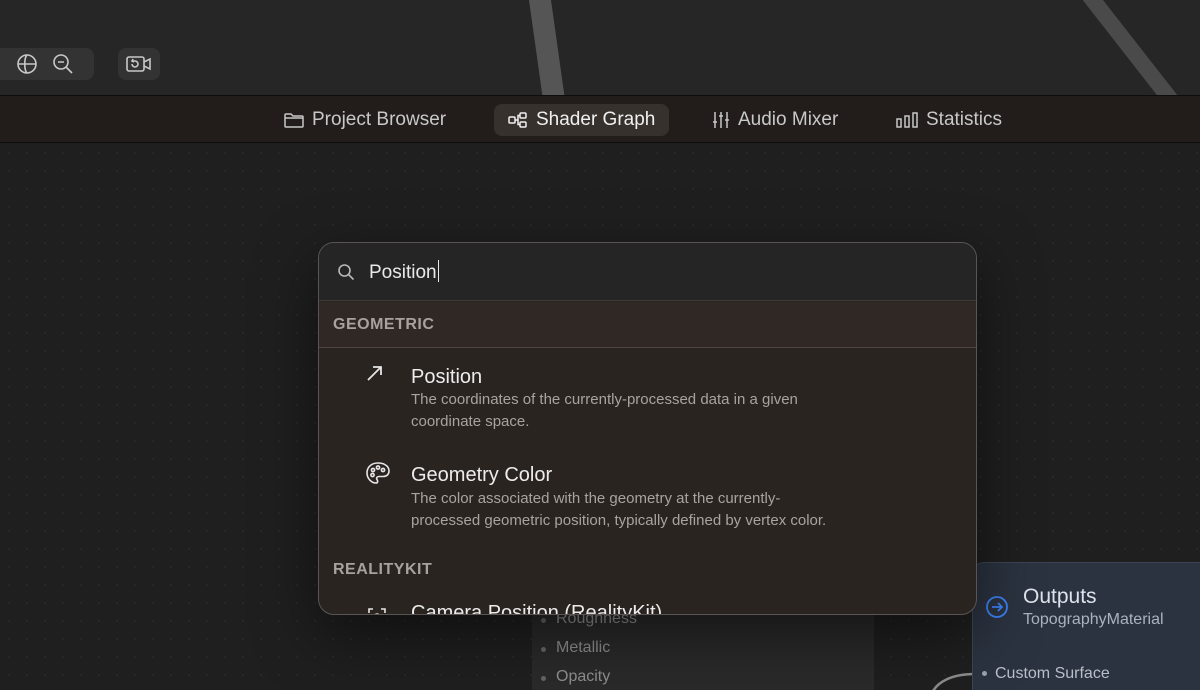 Image resolution: width=1200 pixels, height=690 pixels. I want to click on tab-audio-mixer: Audio Mixer, so click(775, 120).